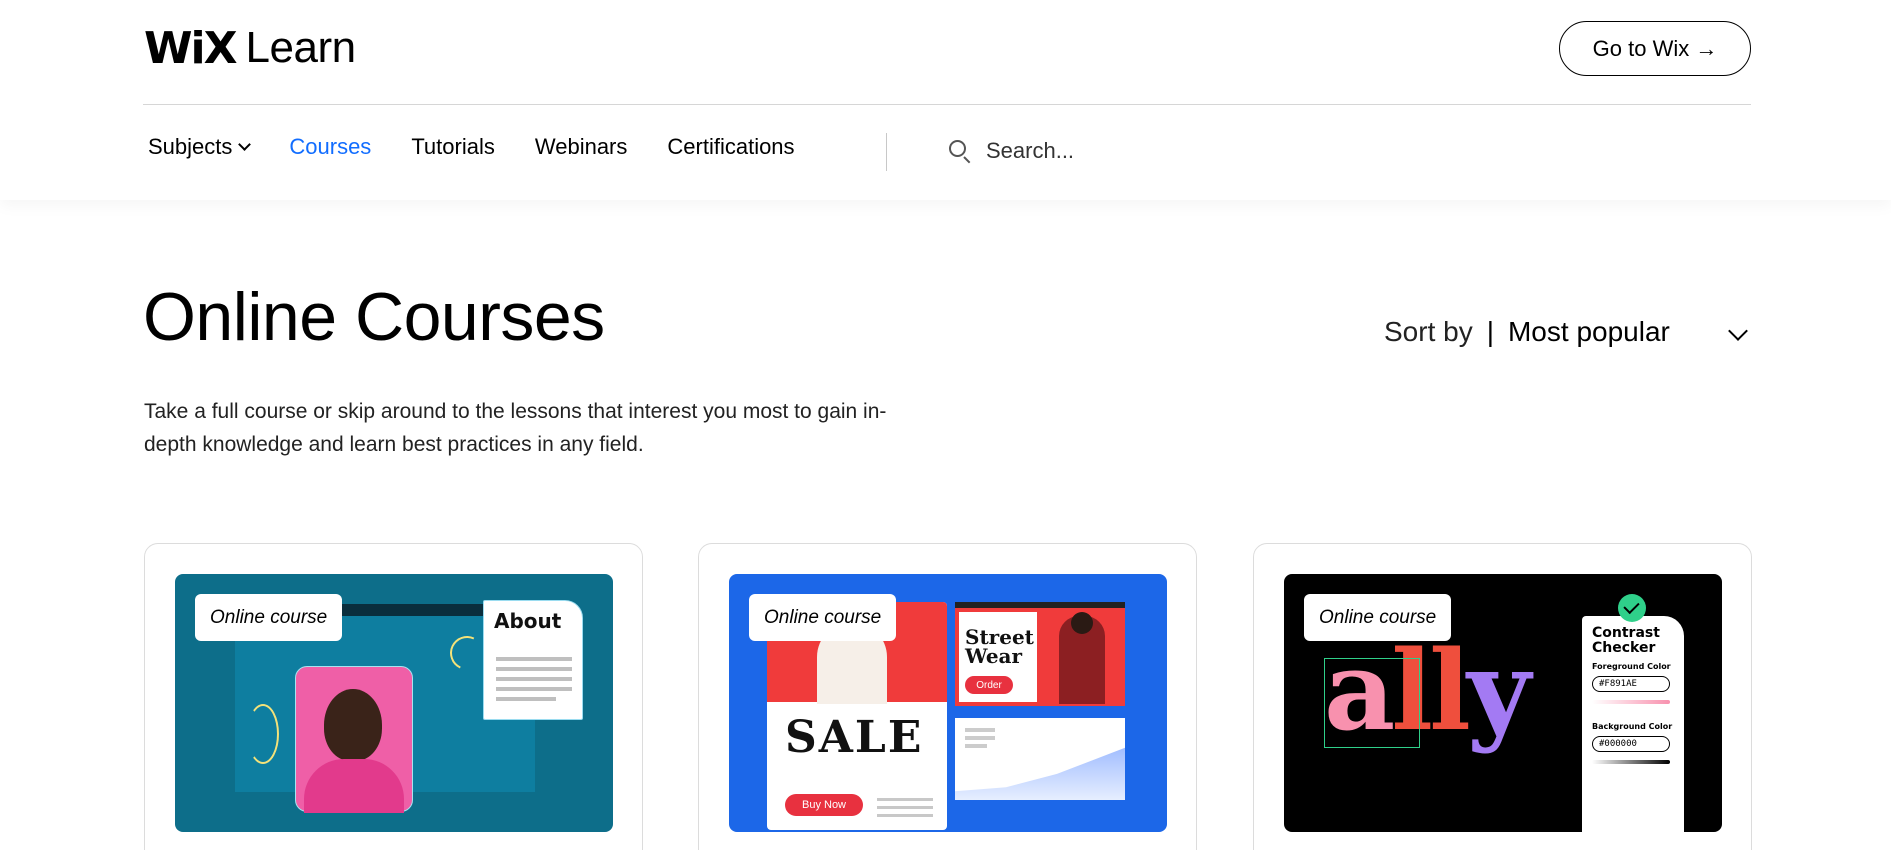 This screenshot has width=1891, height=850. Describe the element at coordinates (330, 147) in the screenshot. I see `nav-item-courses: Courses` at that location.